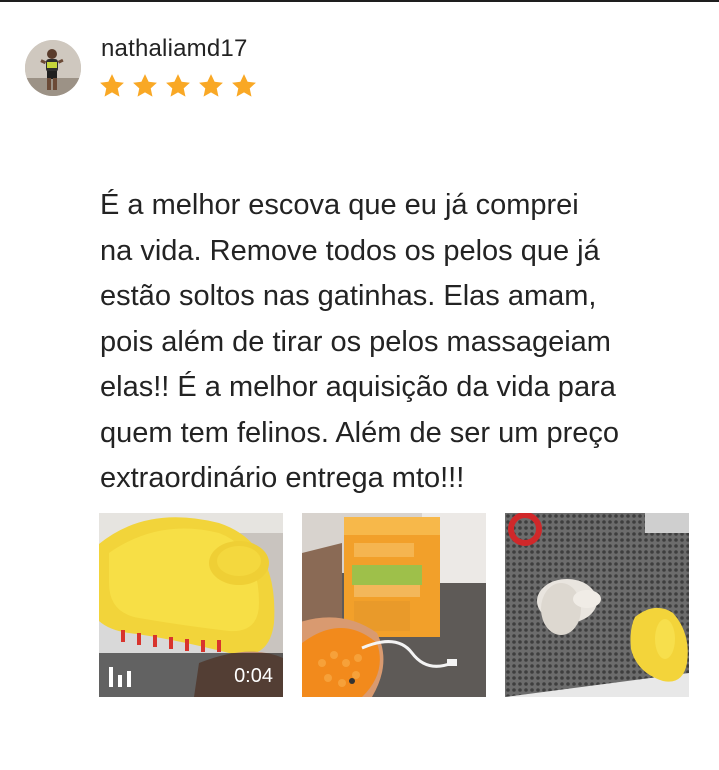  What do you see at coordinates (359, 1) in the screenshot?
I see `top-divider` at bounding box center [359, 1].